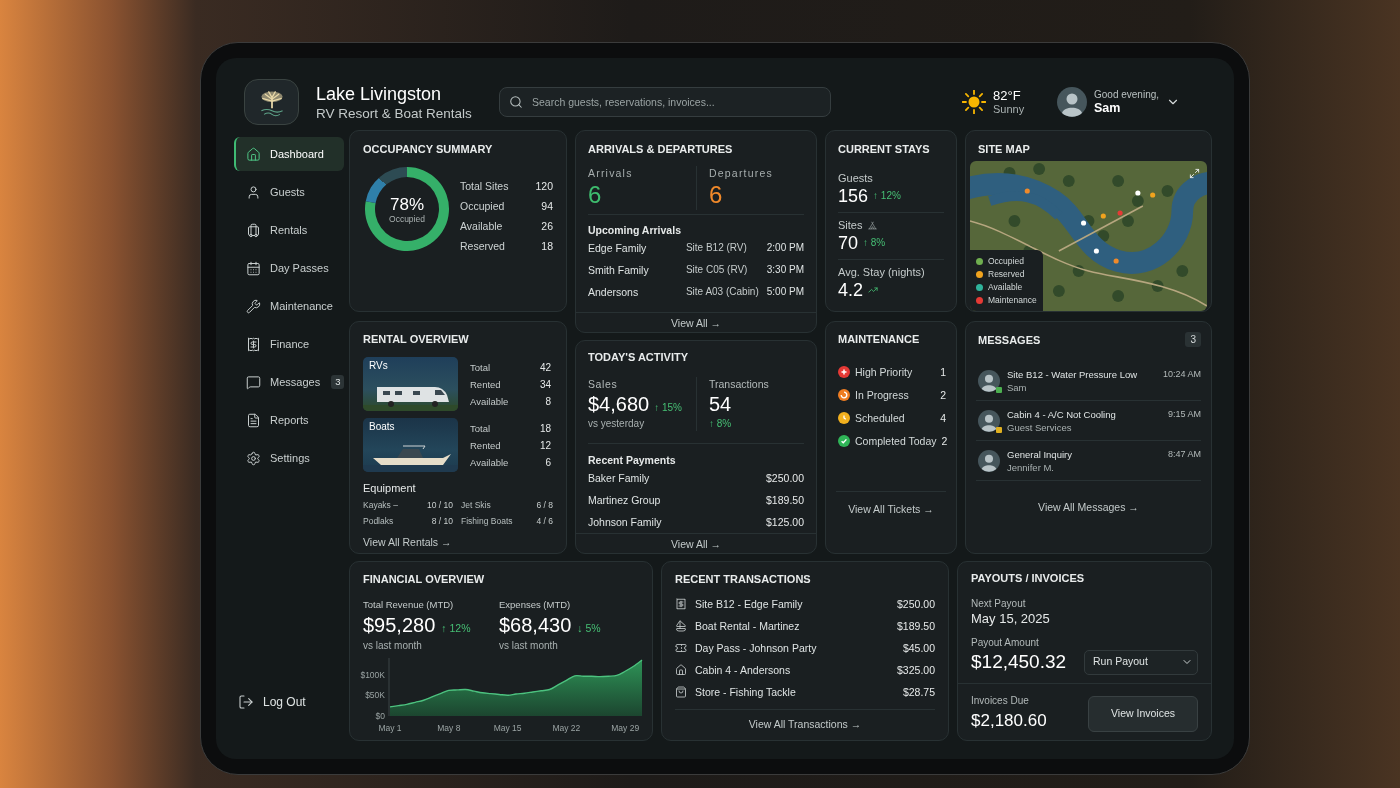 This screenshot has height=788, width=1400. Describe the element at coordinates (739, 384) in the screenshot. I see `metric-label: Transactions` at that location.